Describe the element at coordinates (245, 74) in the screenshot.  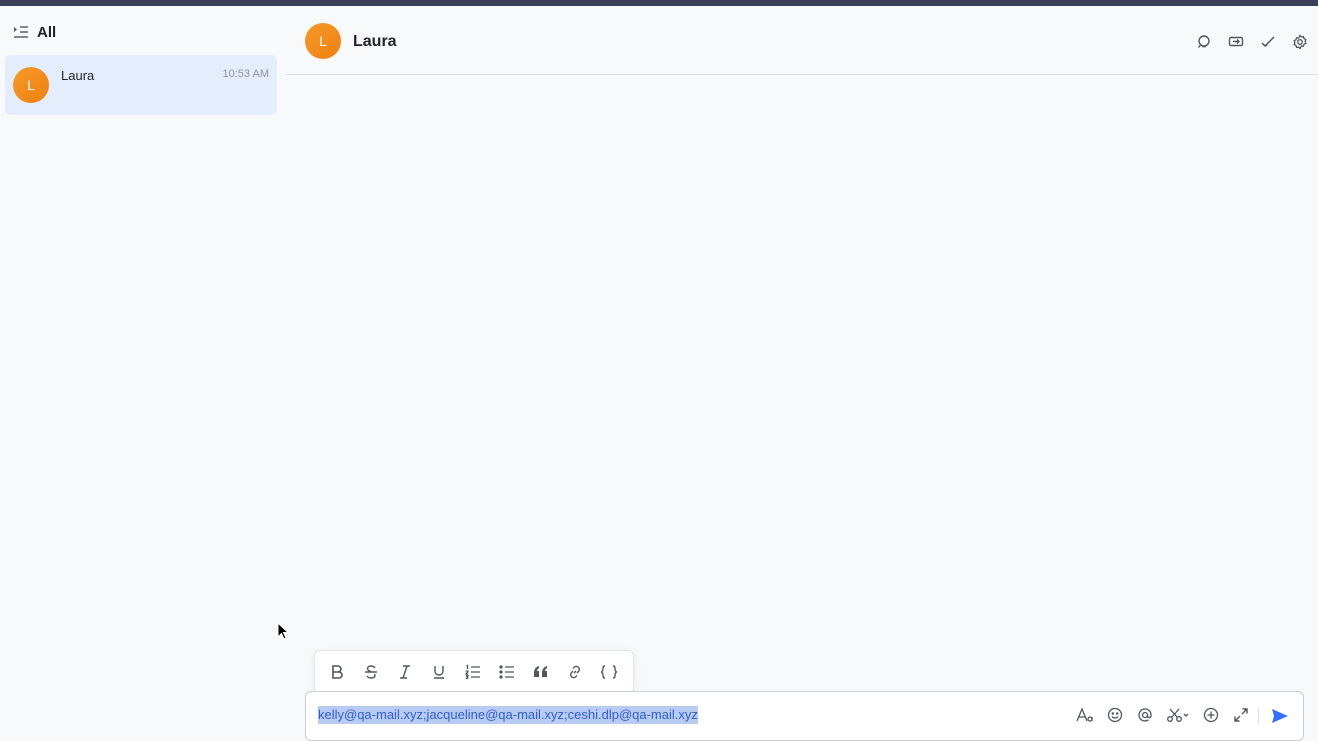
I see `conversation-time: 10:53 AM` at that location.